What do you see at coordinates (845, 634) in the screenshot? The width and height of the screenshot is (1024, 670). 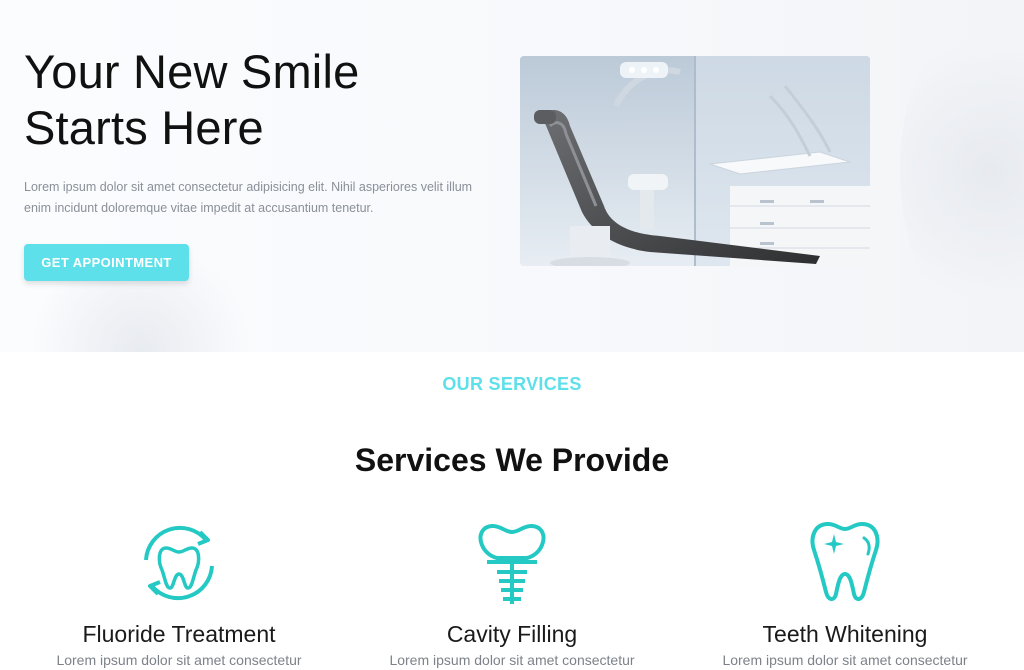 I see `service-name: Teeth Whitening` at bounding box center [845, 634].